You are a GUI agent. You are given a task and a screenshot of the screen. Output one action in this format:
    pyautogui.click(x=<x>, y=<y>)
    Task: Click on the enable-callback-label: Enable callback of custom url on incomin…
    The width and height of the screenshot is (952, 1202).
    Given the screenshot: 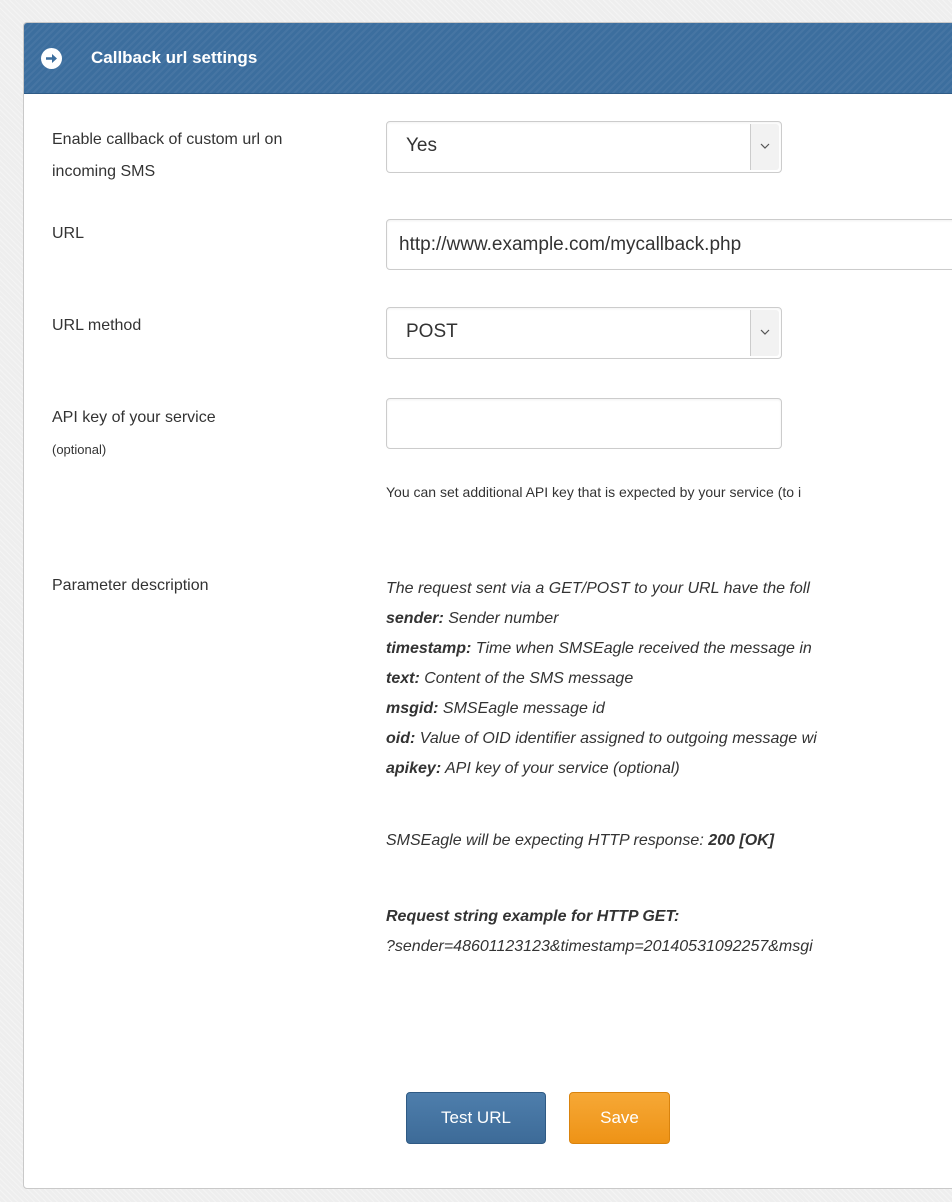 What is the action you would take?
    pyautogui.click(x=167, y=156)
    